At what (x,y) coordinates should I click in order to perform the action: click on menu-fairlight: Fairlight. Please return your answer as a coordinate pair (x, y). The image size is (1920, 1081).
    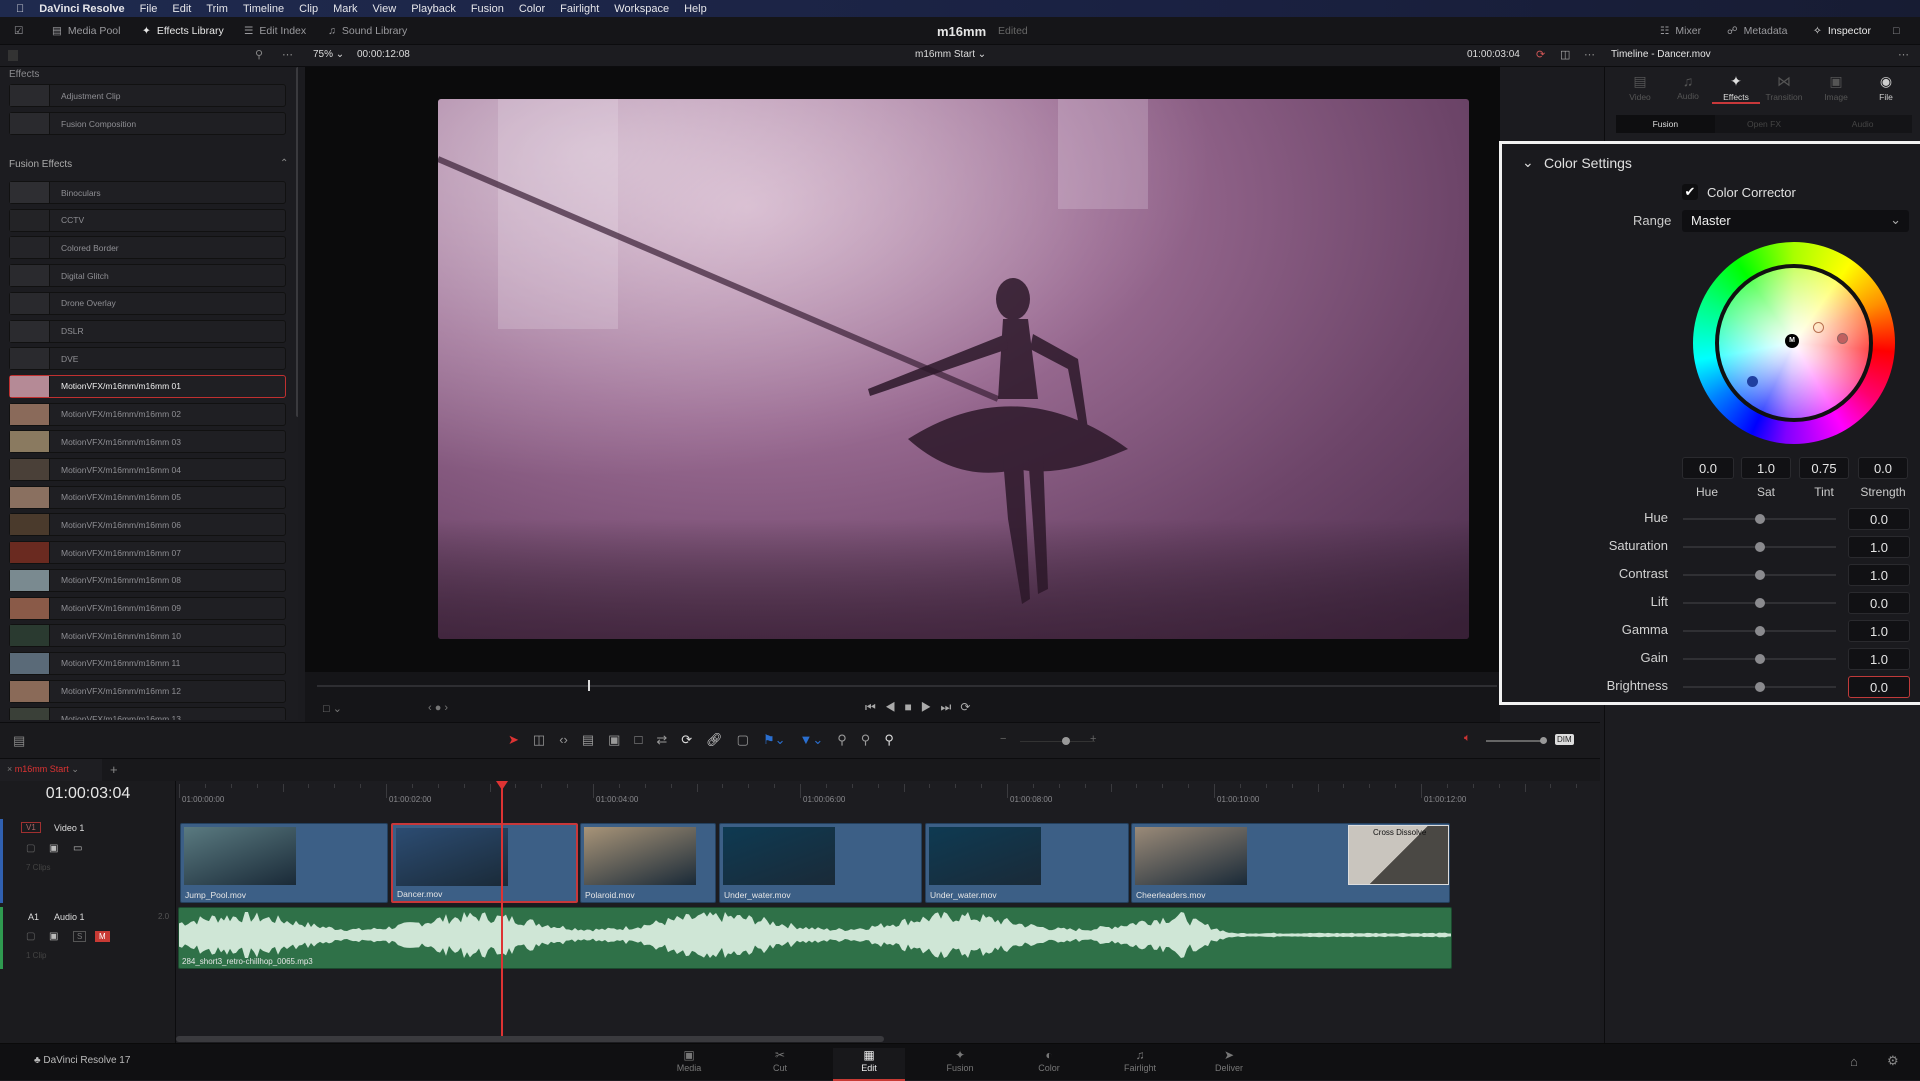
    Looking at the image, I should click on (579, 9).